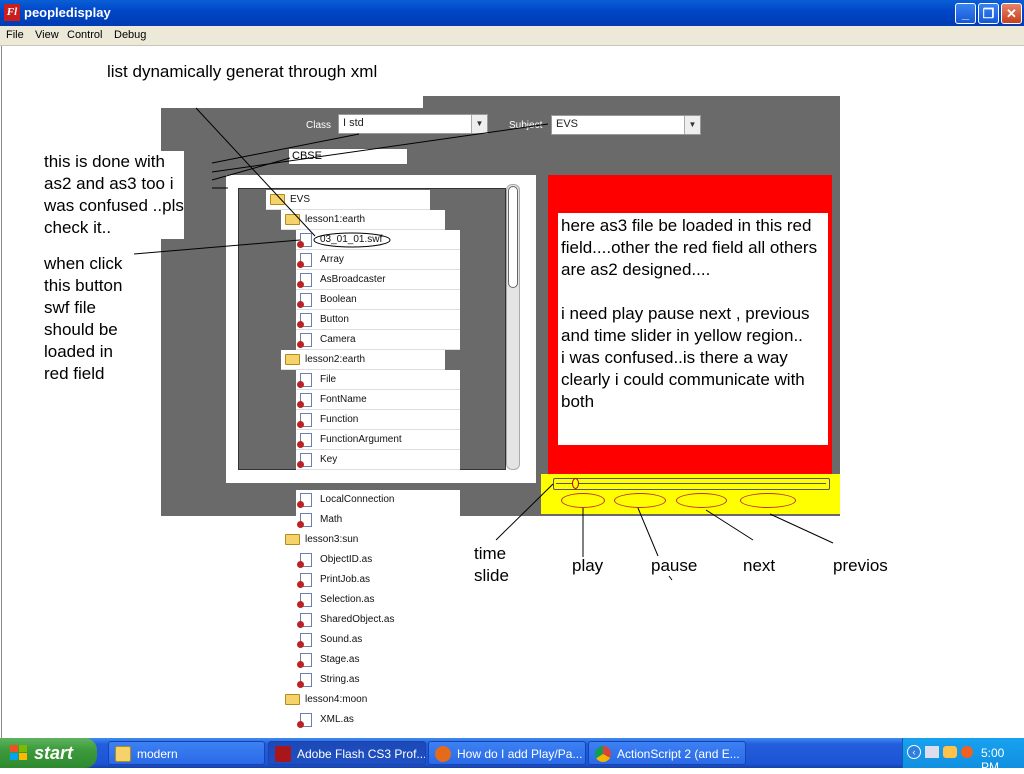 This screenshot has width=1024, height=774. Describe the element at coordinates (701, 500) in the screenshot. I see `next-button` at that location.